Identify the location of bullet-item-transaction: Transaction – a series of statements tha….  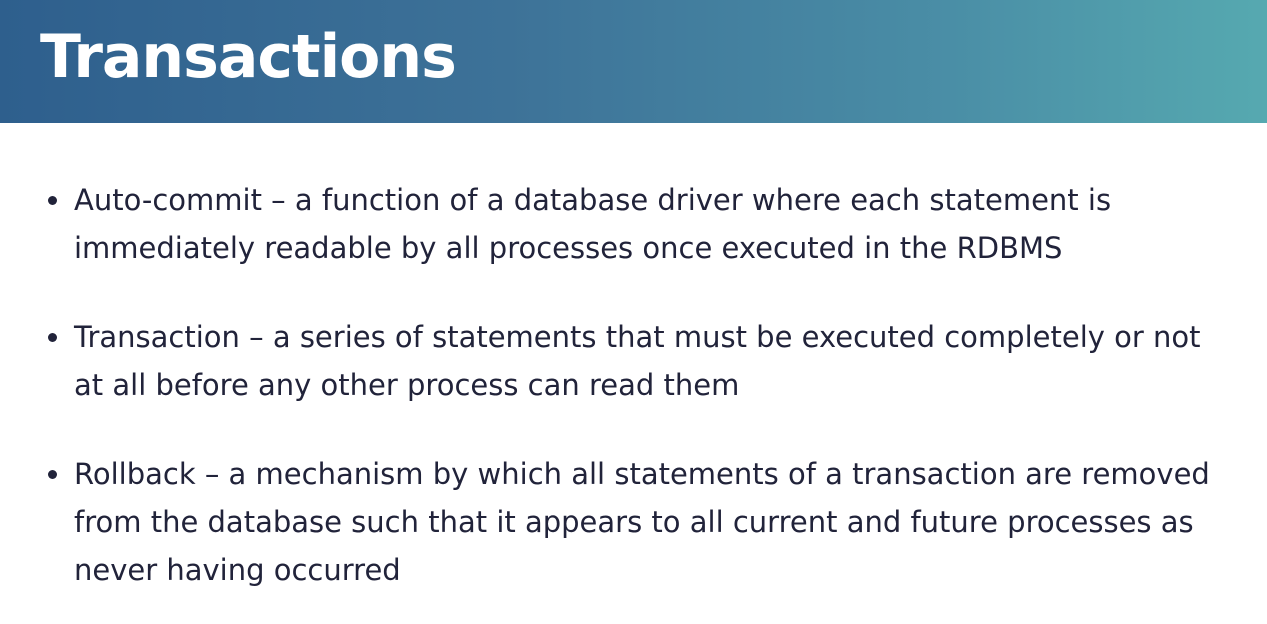
(648, 361).